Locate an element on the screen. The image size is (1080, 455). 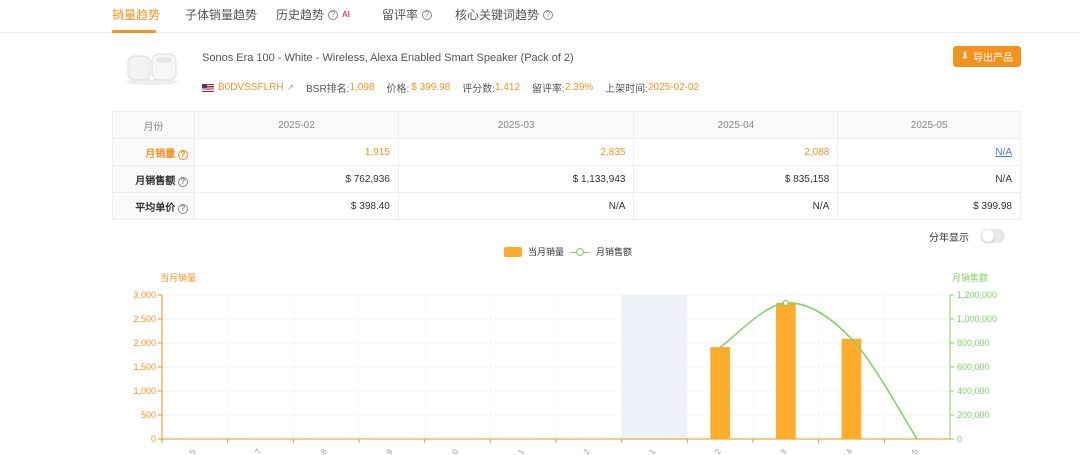
table-cell: $ 762,936 is located at coordinates (296, 179).